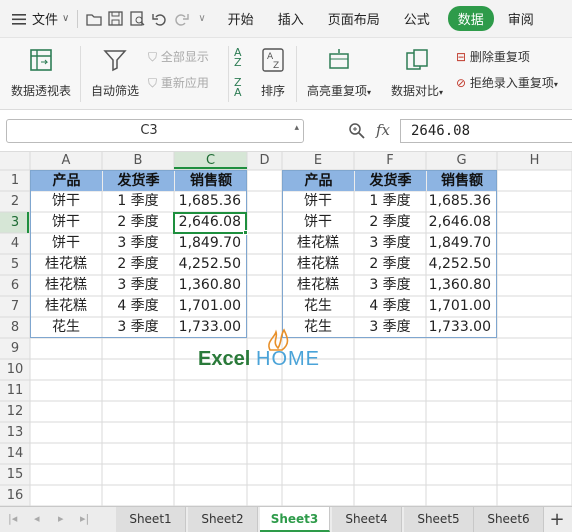 This screenshot has height=532, width=572. Describe the element at coordinates (185, 19) in the screenshot. I see `redo-icon` at that location.